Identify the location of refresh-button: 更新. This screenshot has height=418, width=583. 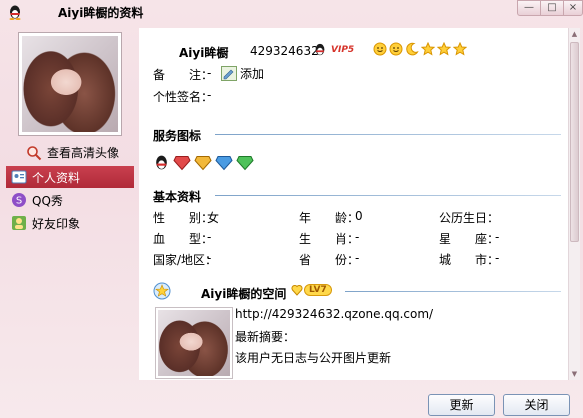
(461, 405).